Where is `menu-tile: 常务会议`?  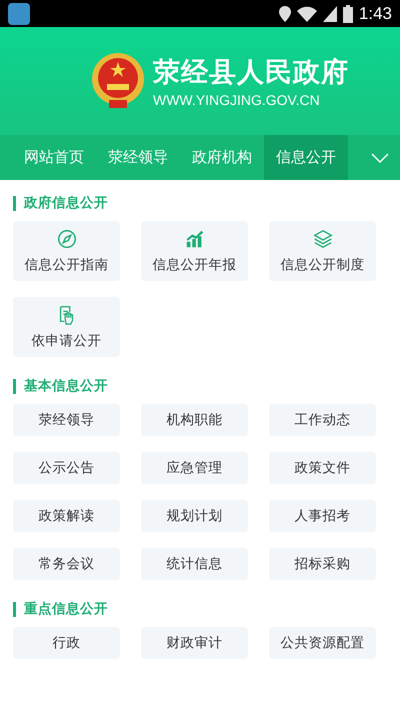
menu-tile: 常务会议 is located at coordinates (66, 564).